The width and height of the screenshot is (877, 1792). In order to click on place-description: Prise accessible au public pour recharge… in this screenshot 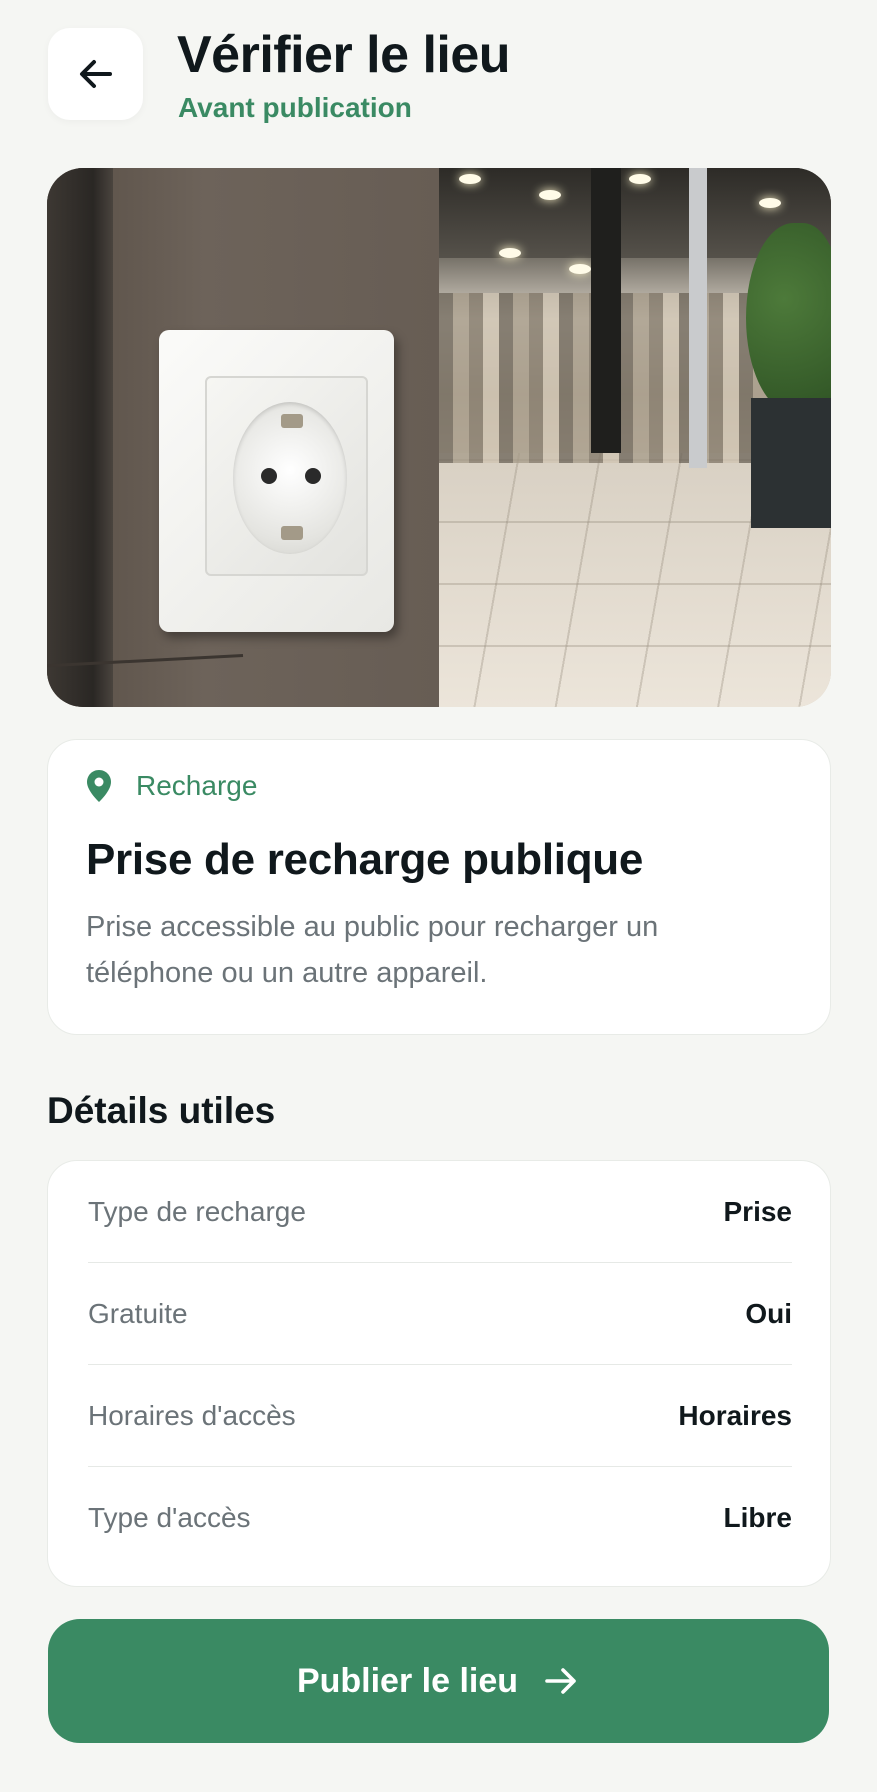, I will do `click(372, 950)`.